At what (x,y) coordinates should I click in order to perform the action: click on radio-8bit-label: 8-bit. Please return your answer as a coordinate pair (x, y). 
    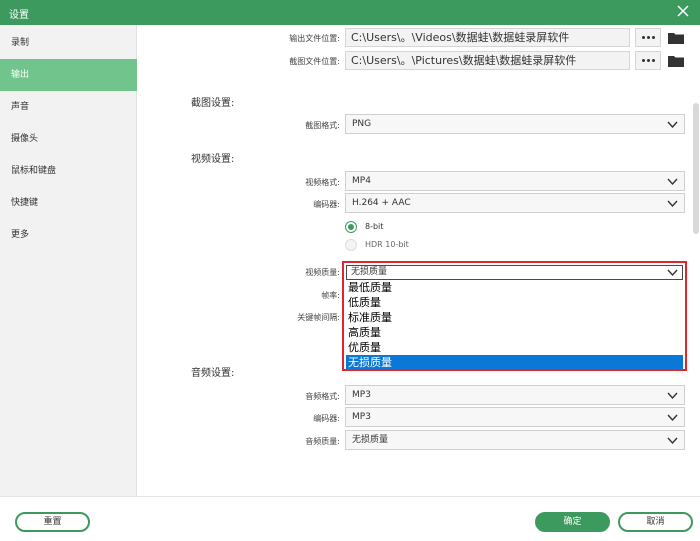
    Looking at the image, I should click on (374, 226).